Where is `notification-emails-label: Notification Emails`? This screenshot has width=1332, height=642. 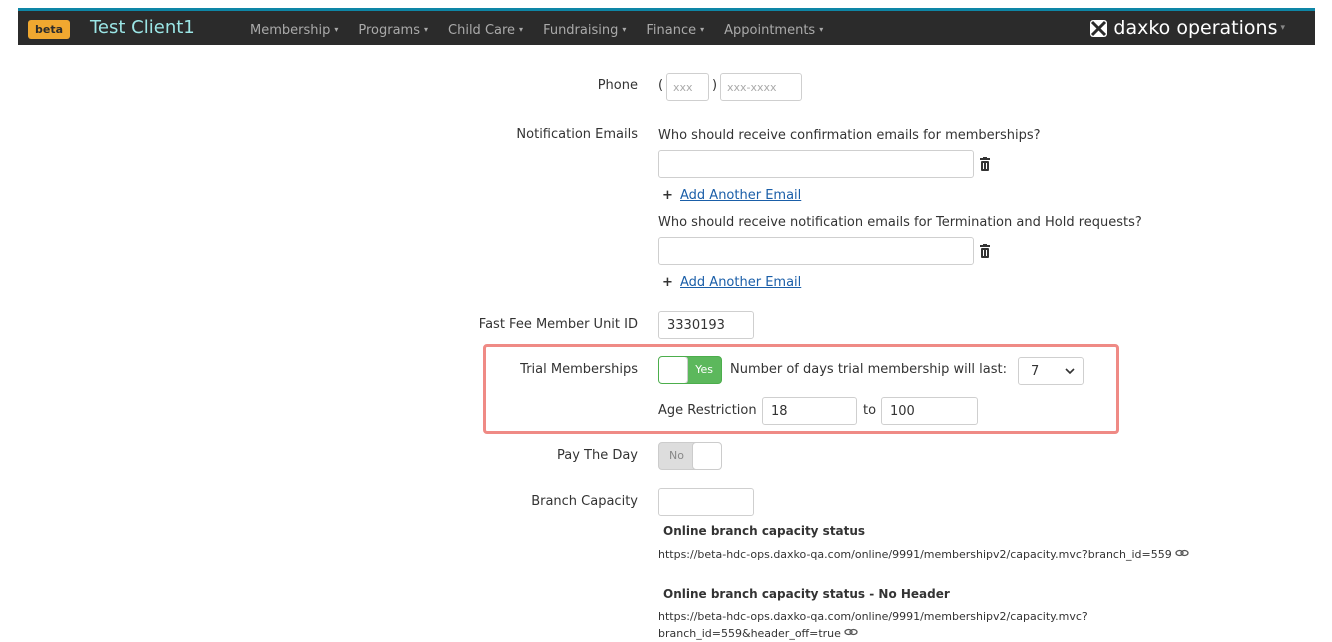
notification-emails-label: Notification Emails is located at coordinates (577, 134).